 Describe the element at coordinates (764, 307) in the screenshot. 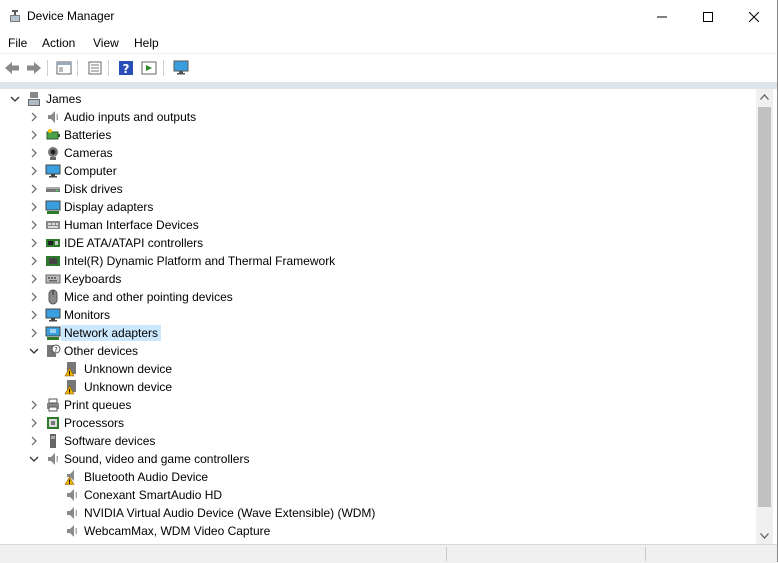

I see `scrollbar-thumb` at that location.